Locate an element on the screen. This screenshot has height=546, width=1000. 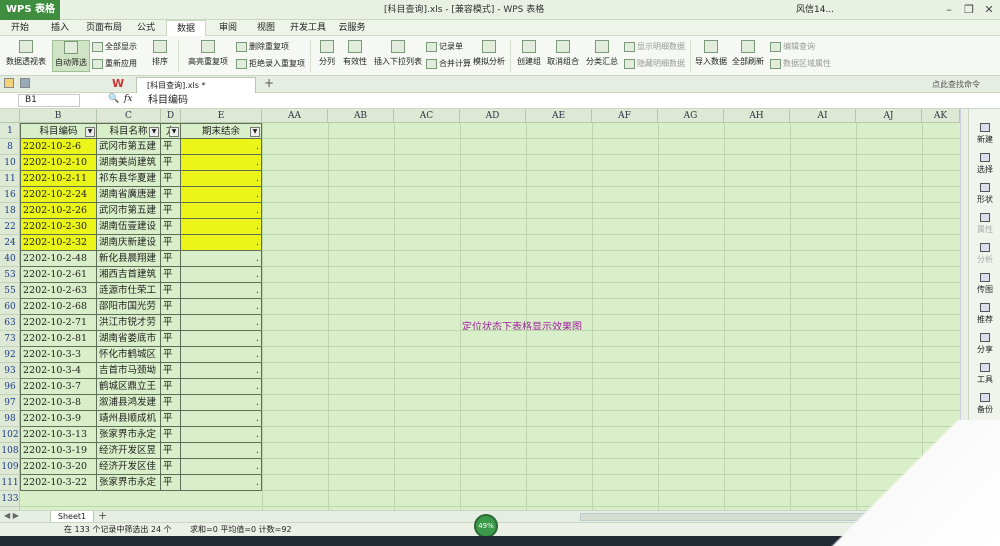
table-cell: 新化县晨翔建 is located at coordinates (129, 259).